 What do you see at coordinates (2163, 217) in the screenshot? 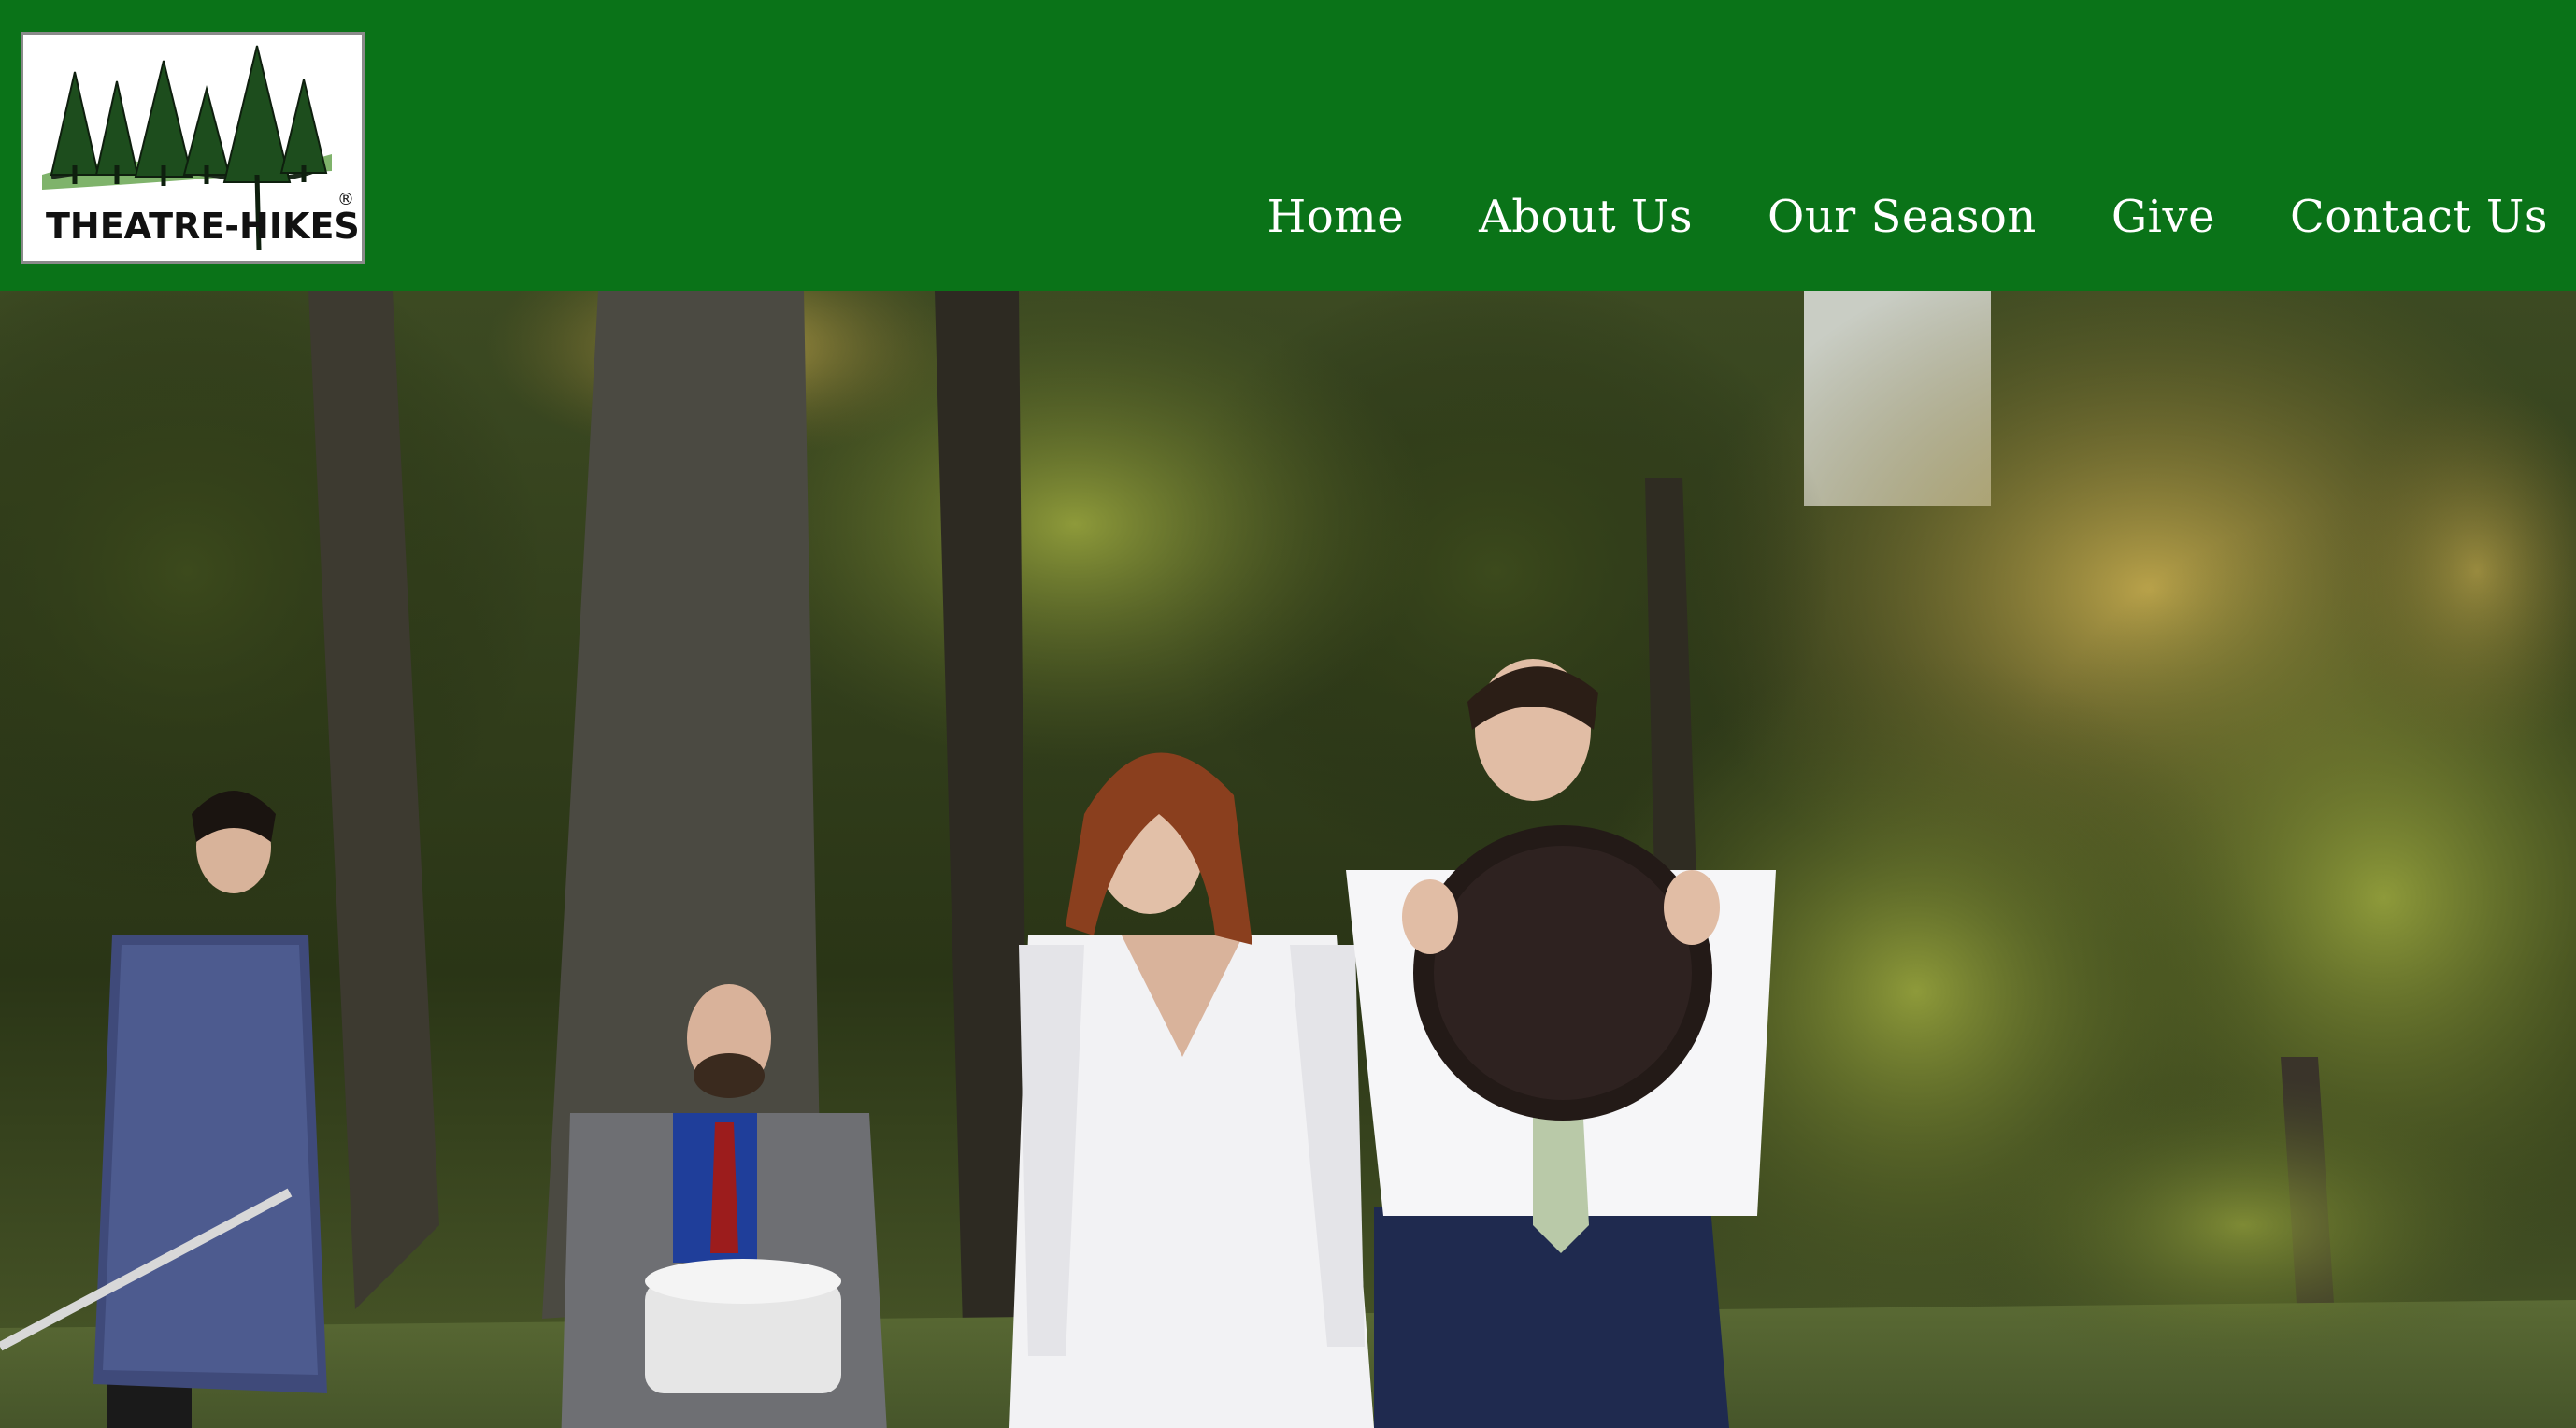
I see `nav-give: Give` at bounding box center [2163, 217].